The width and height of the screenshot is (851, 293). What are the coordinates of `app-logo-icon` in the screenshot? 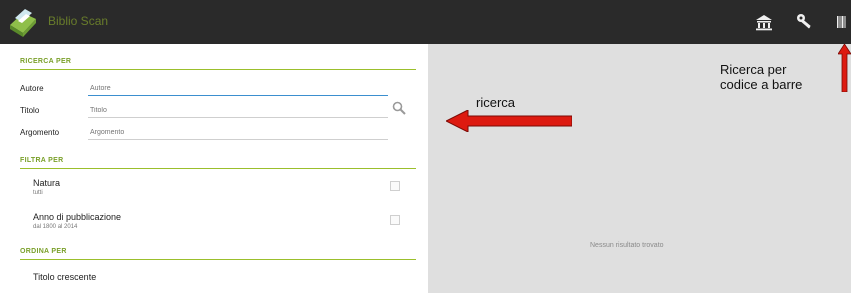 It's located at (23, 23).